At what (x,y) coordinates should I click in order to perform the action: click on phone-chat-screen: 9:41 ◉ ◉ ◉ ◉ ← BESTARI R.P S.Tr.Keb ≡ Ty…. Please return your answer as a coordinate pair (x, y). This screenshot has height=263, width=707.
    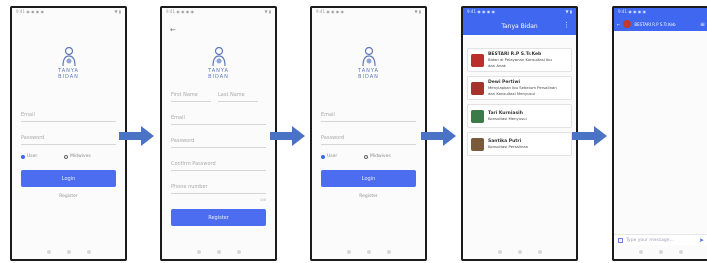
    Looking at the image, I should click on (659, 133).